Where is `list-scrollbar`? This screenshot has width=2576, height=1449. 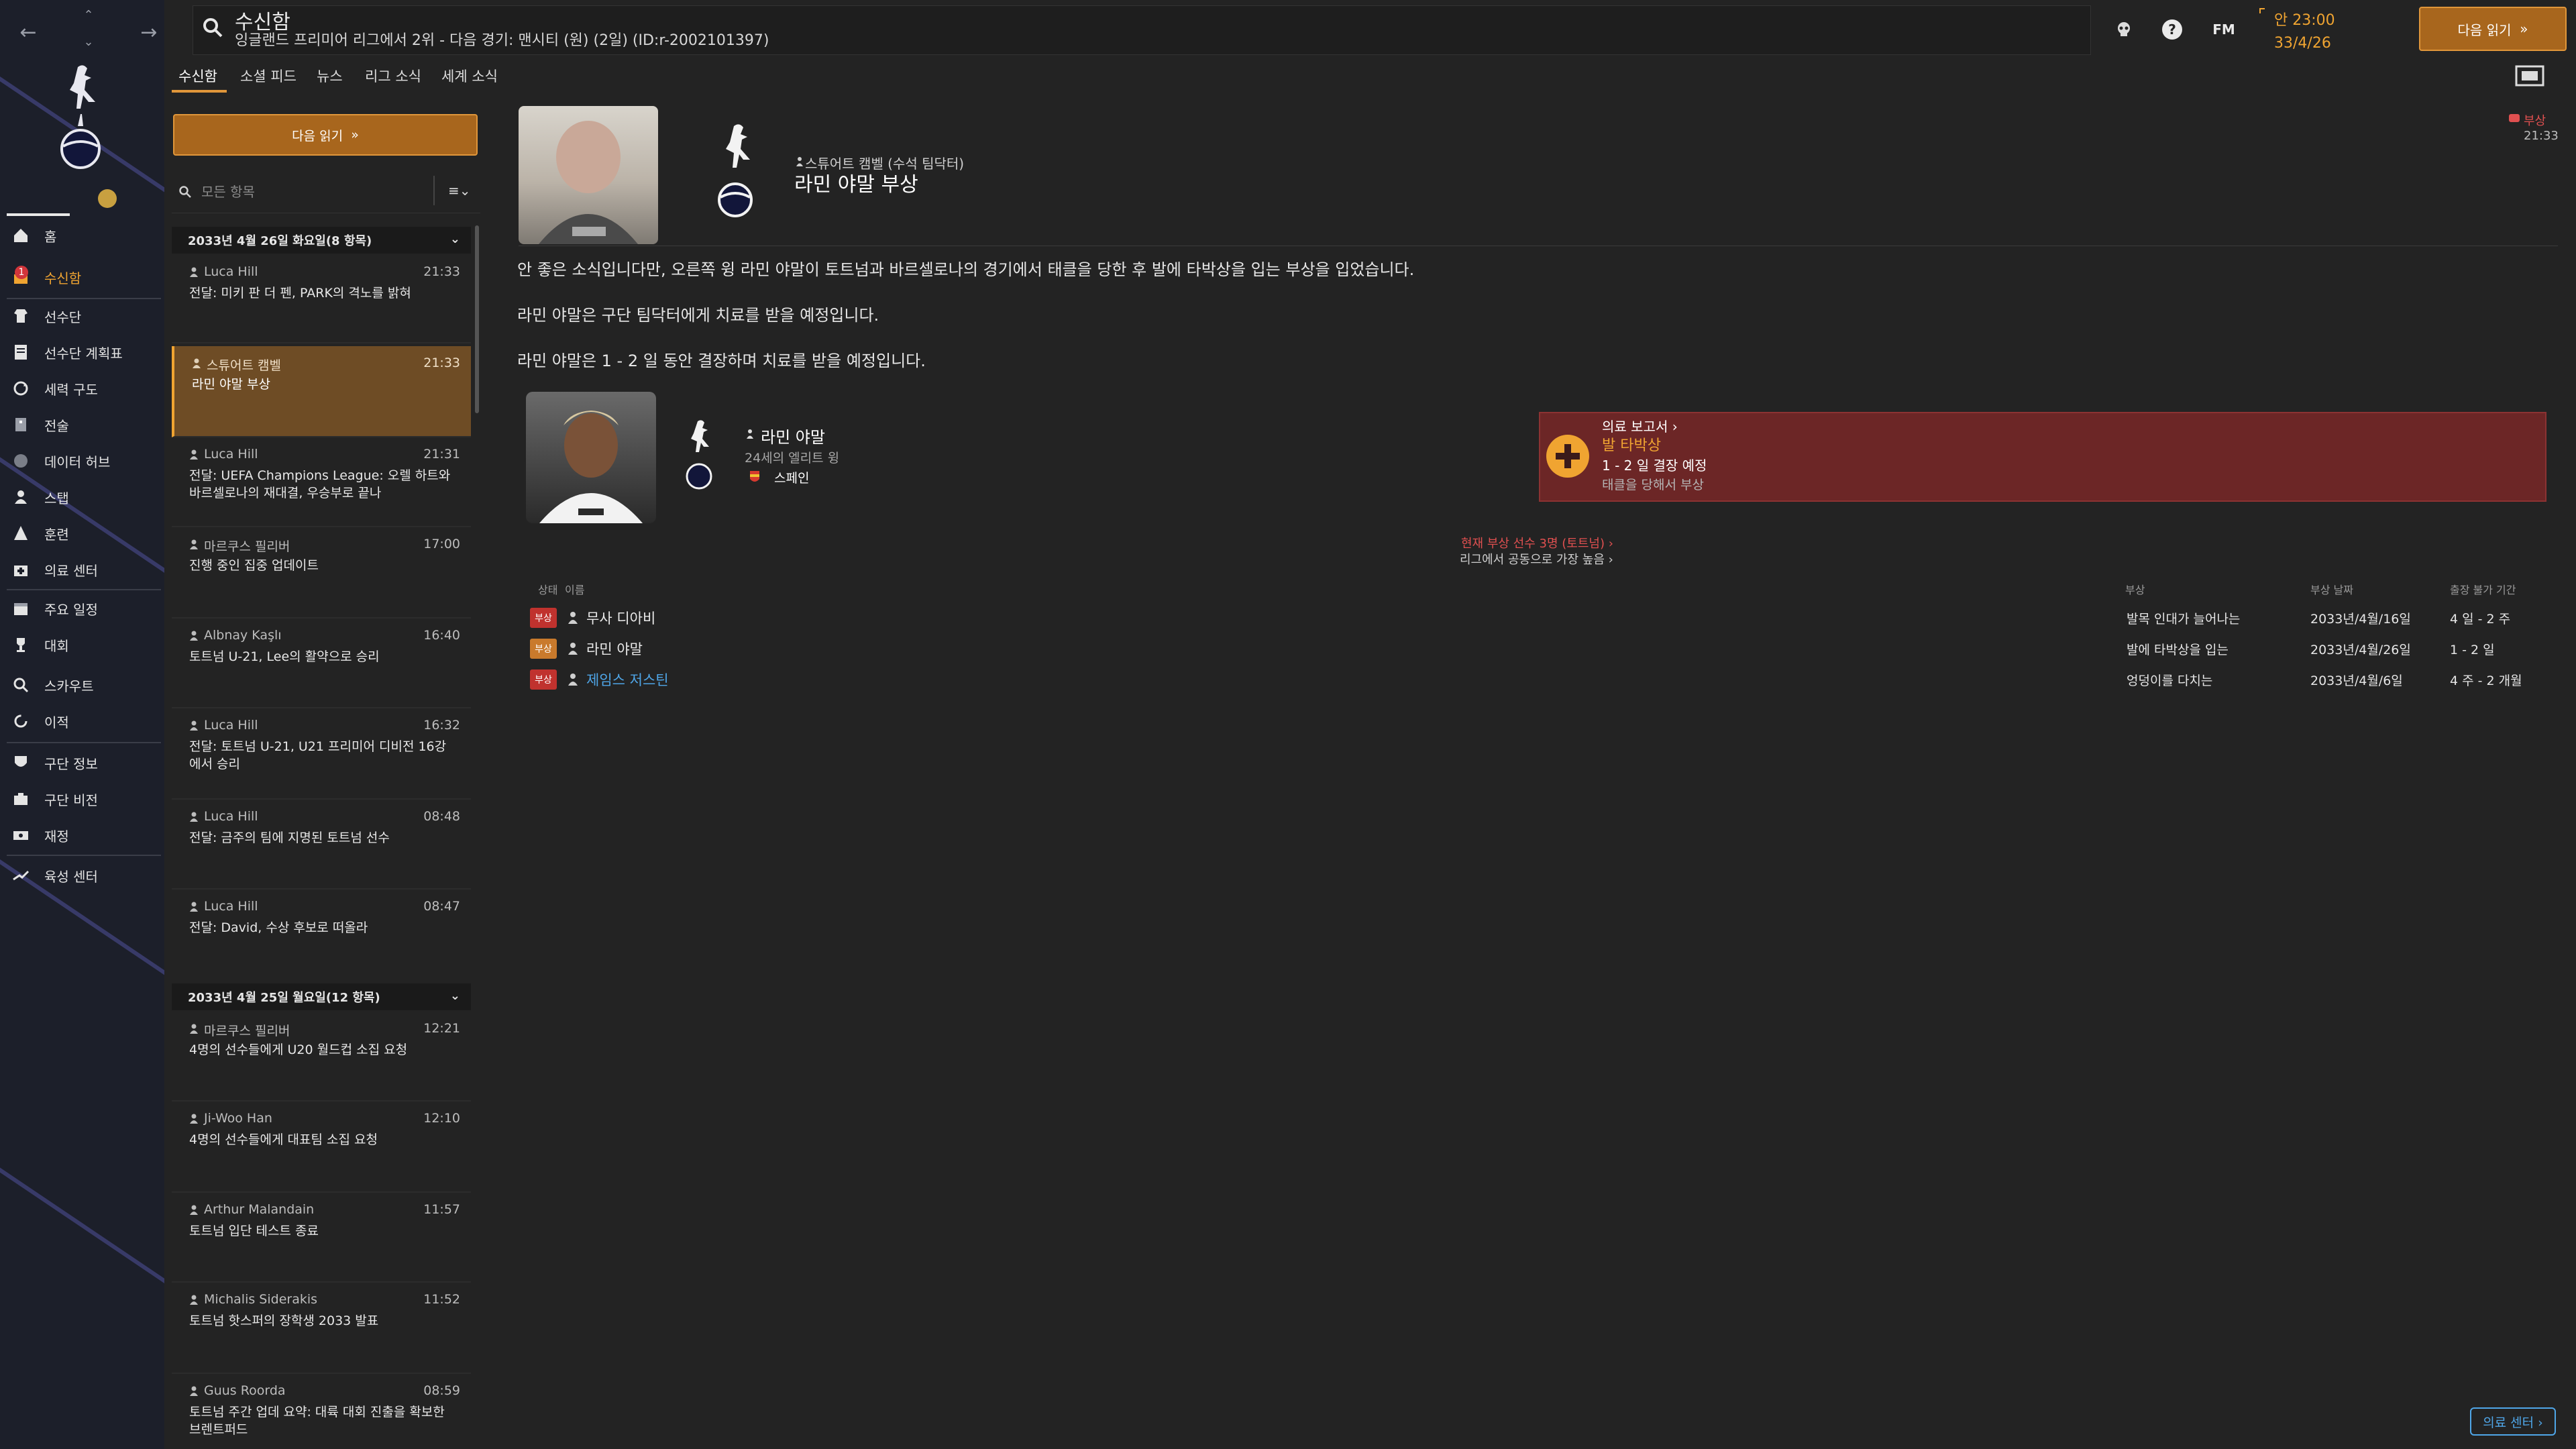 list-scrollbar is located at coordinates (477, 319).